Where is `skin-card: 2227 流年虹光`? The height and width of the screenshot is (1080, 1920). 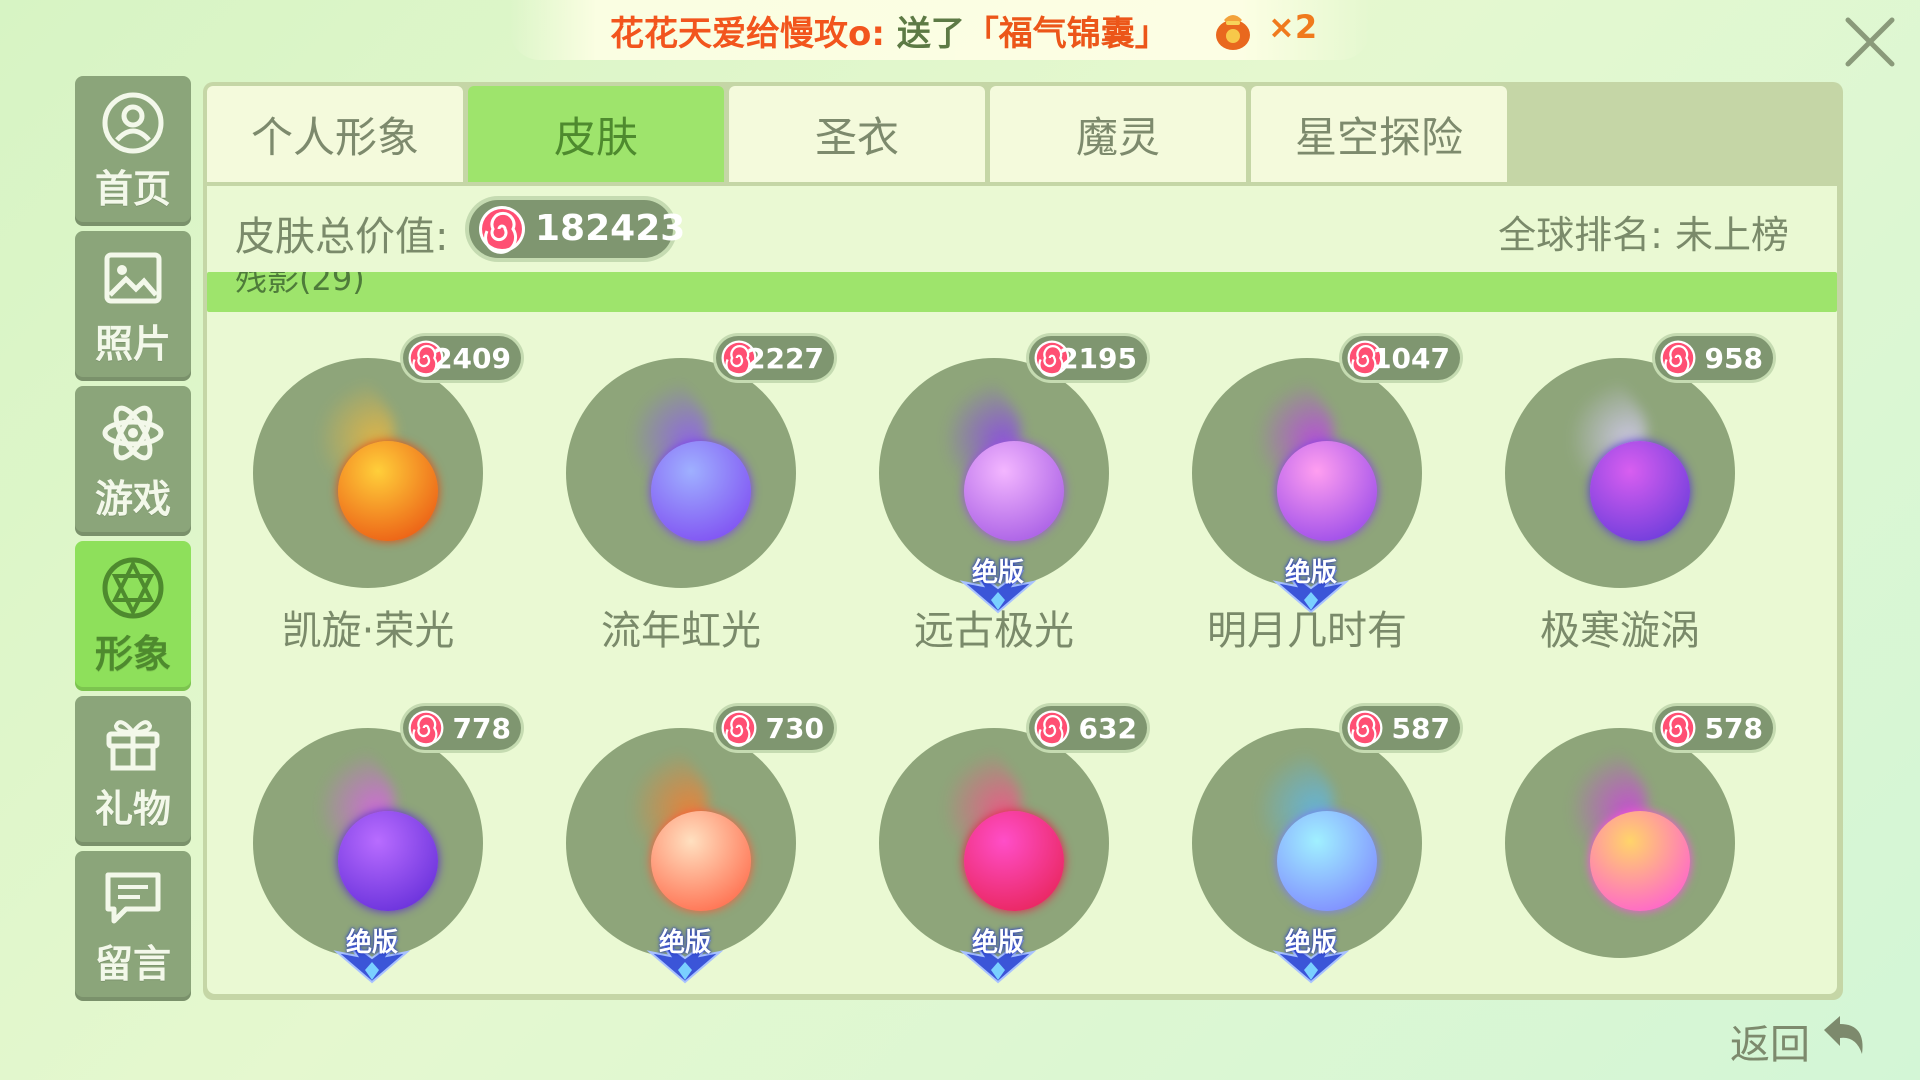
skin-card: 2227 流年虹光 is located at coordinates (677, 506).